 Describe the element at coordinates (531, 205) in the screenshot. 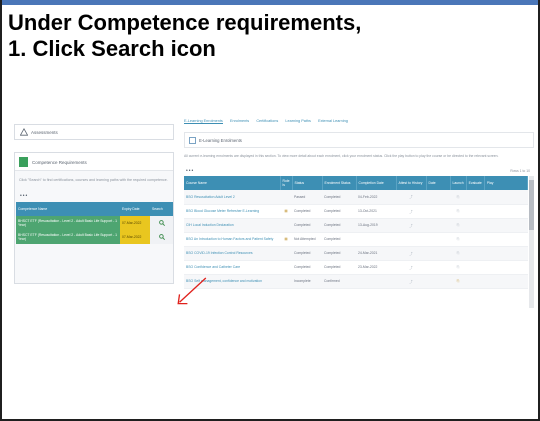

I see `scrollbar-thumb` at that location.